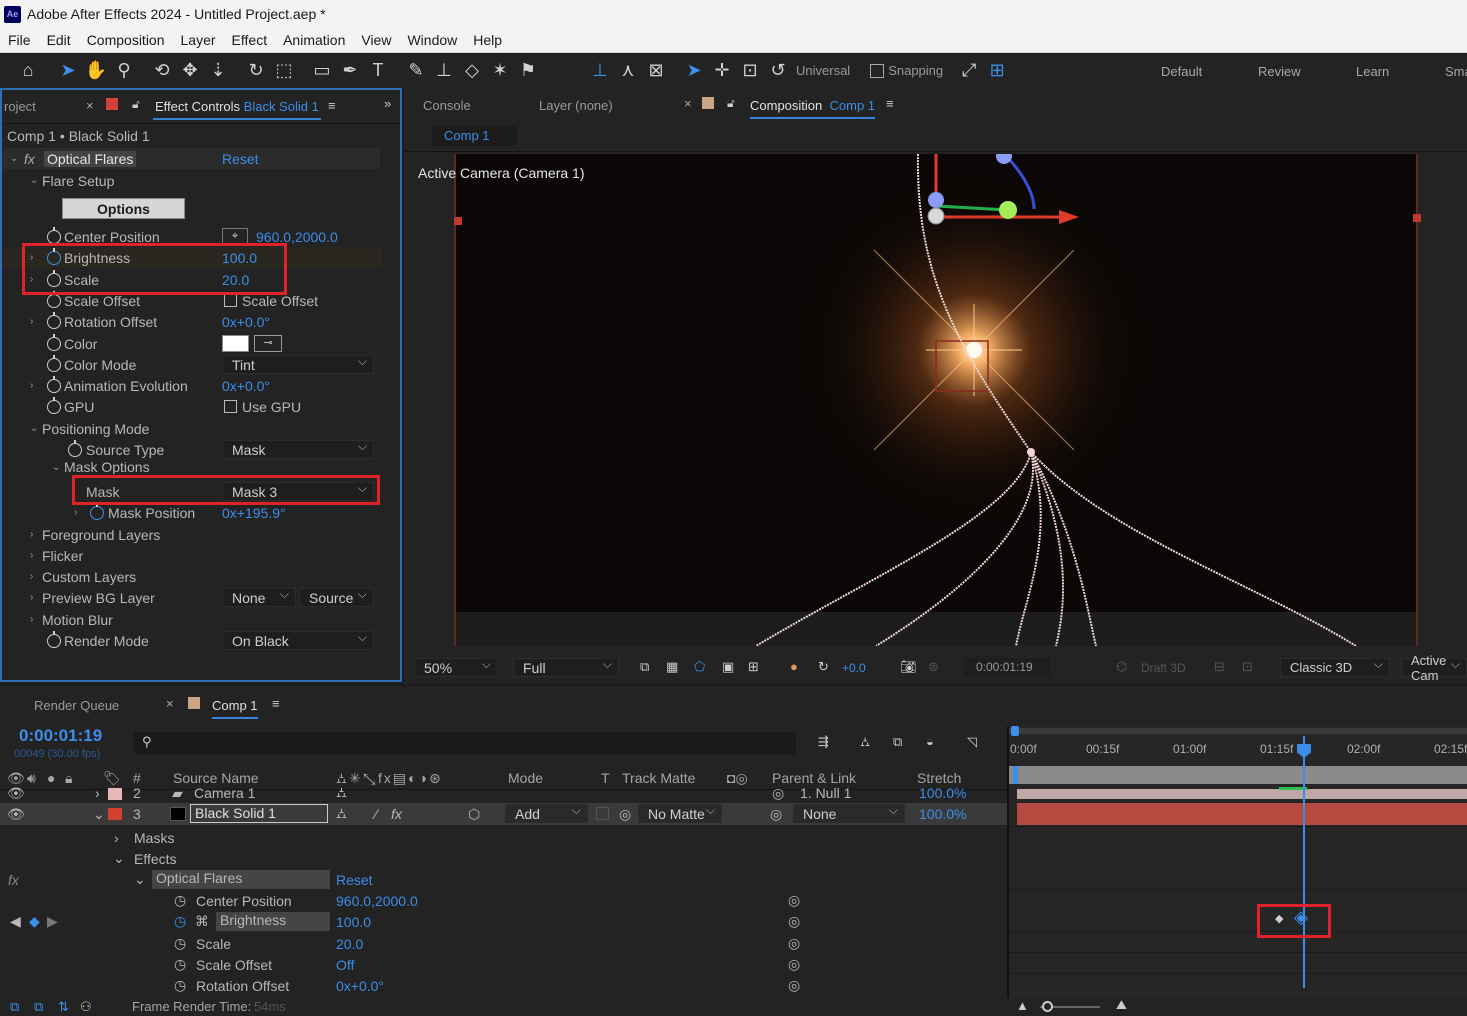  I want to click on snapping-checkbox, so click(877, 70).